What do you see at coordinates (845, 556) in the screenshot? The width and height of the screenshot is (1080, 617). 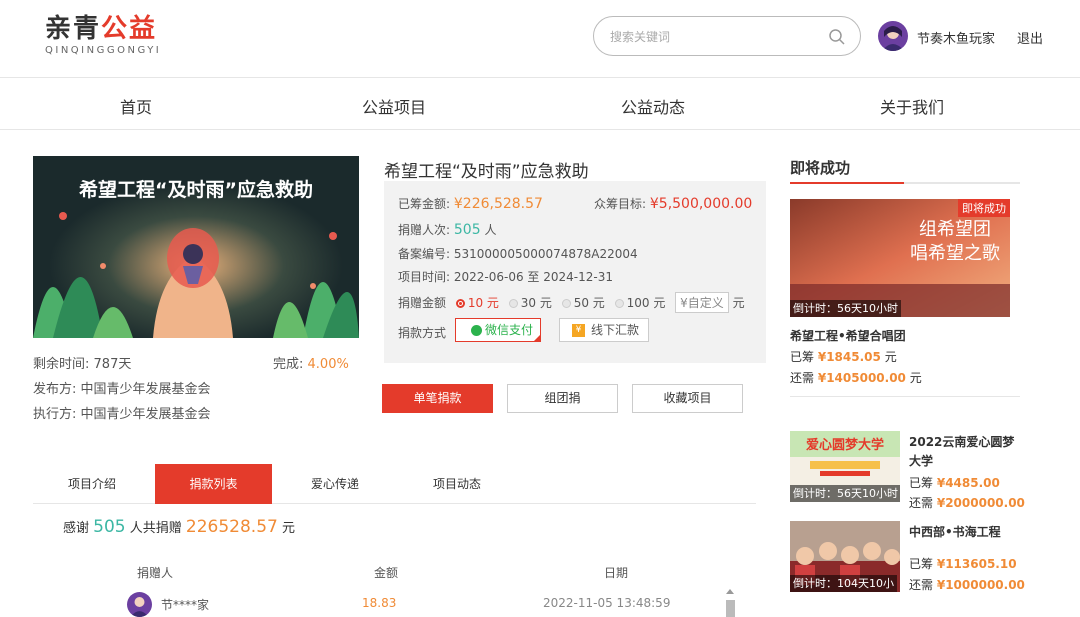 I see `sidebar-item-image: 倒计时：104天10小` at bounding box center [845, 556].